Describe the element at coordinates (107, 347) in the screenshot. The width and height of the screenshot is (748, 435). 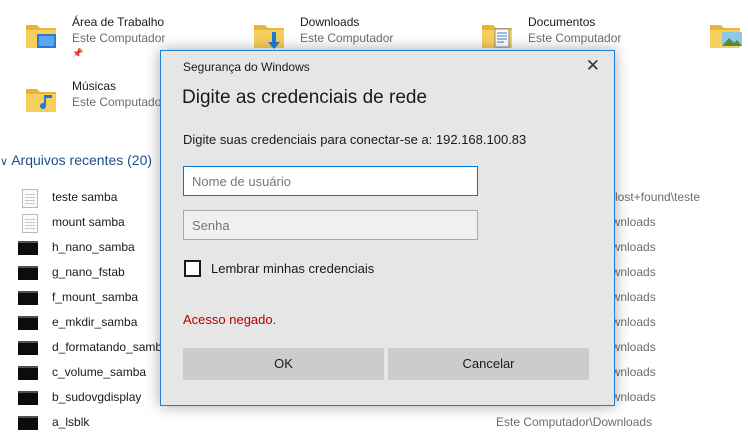
I see `file-name: d_formatando_samb` at that location.